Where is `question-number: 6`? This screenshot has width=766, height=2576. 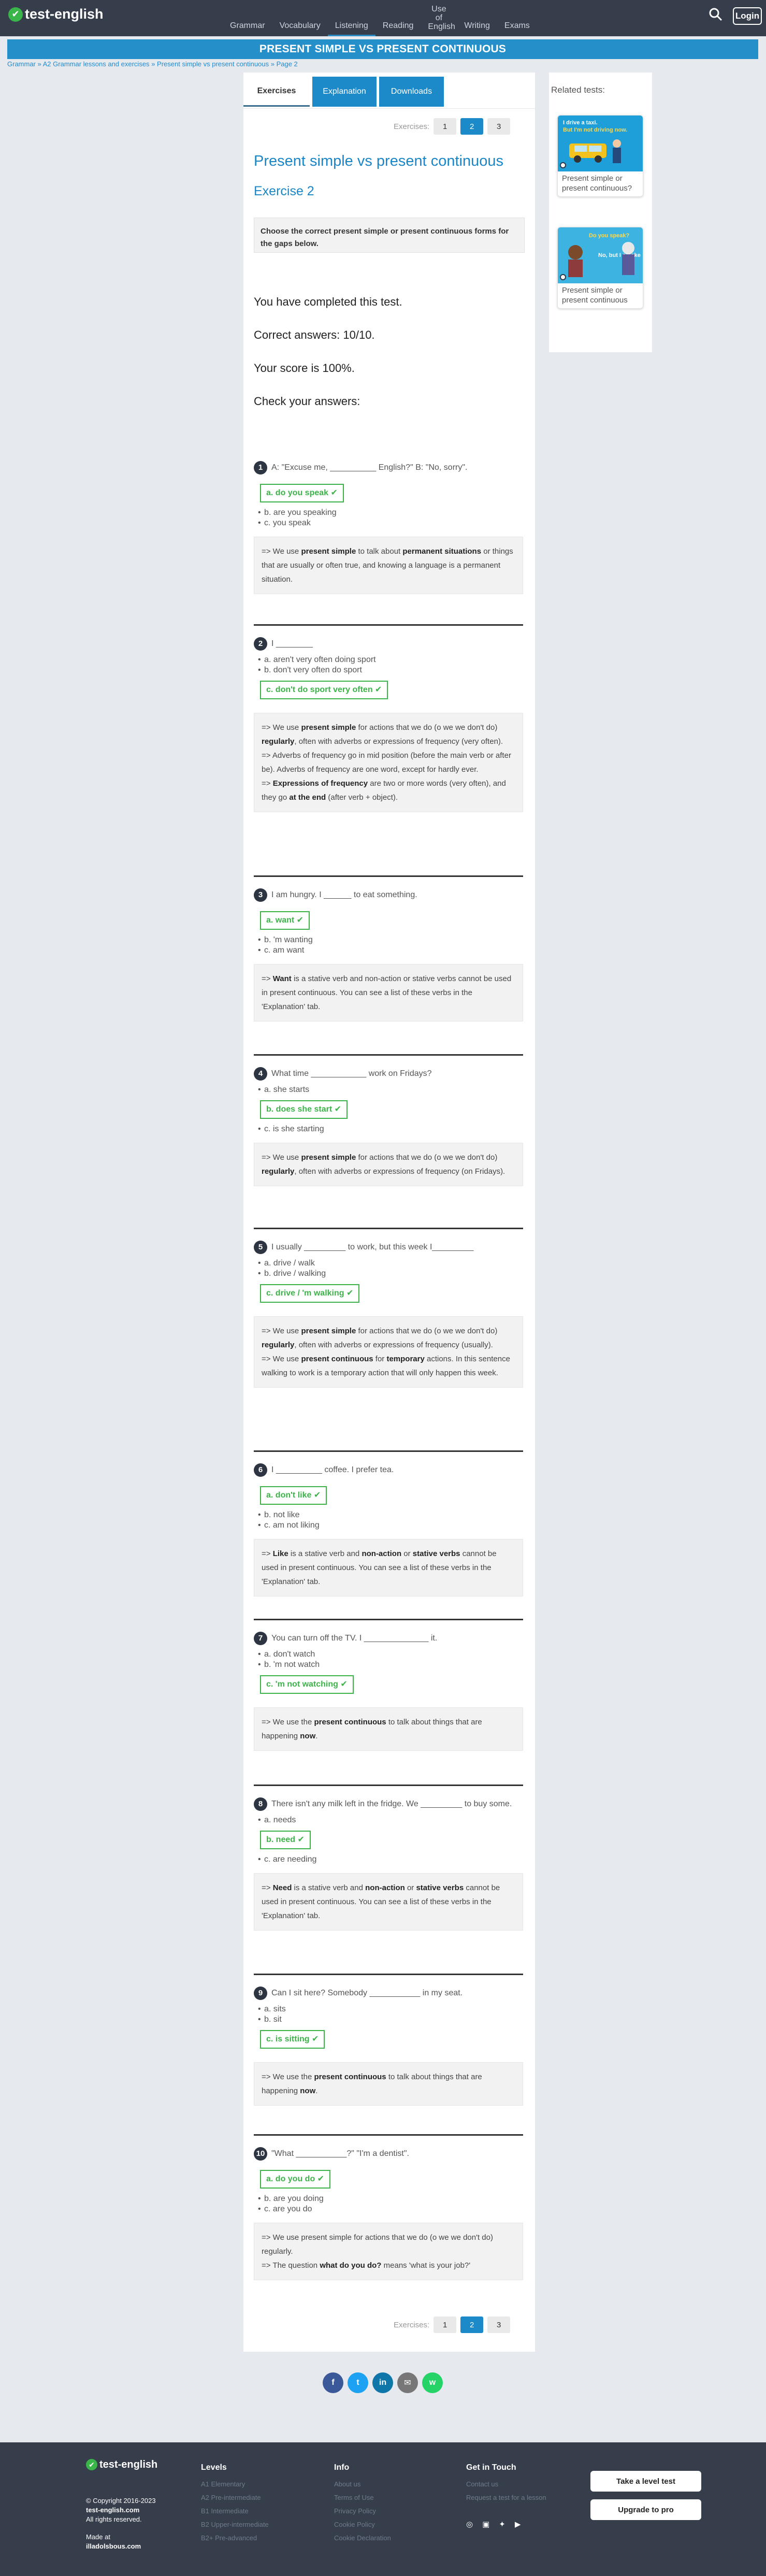 question-number: 6 is located at coordinates (260, 1470).